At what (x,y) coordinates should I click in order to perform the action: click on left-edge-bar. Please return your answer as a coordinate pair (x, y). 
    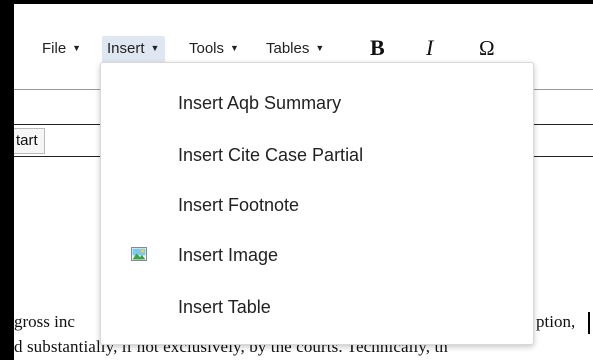
    Looking at the image, I should click on (7, 180).